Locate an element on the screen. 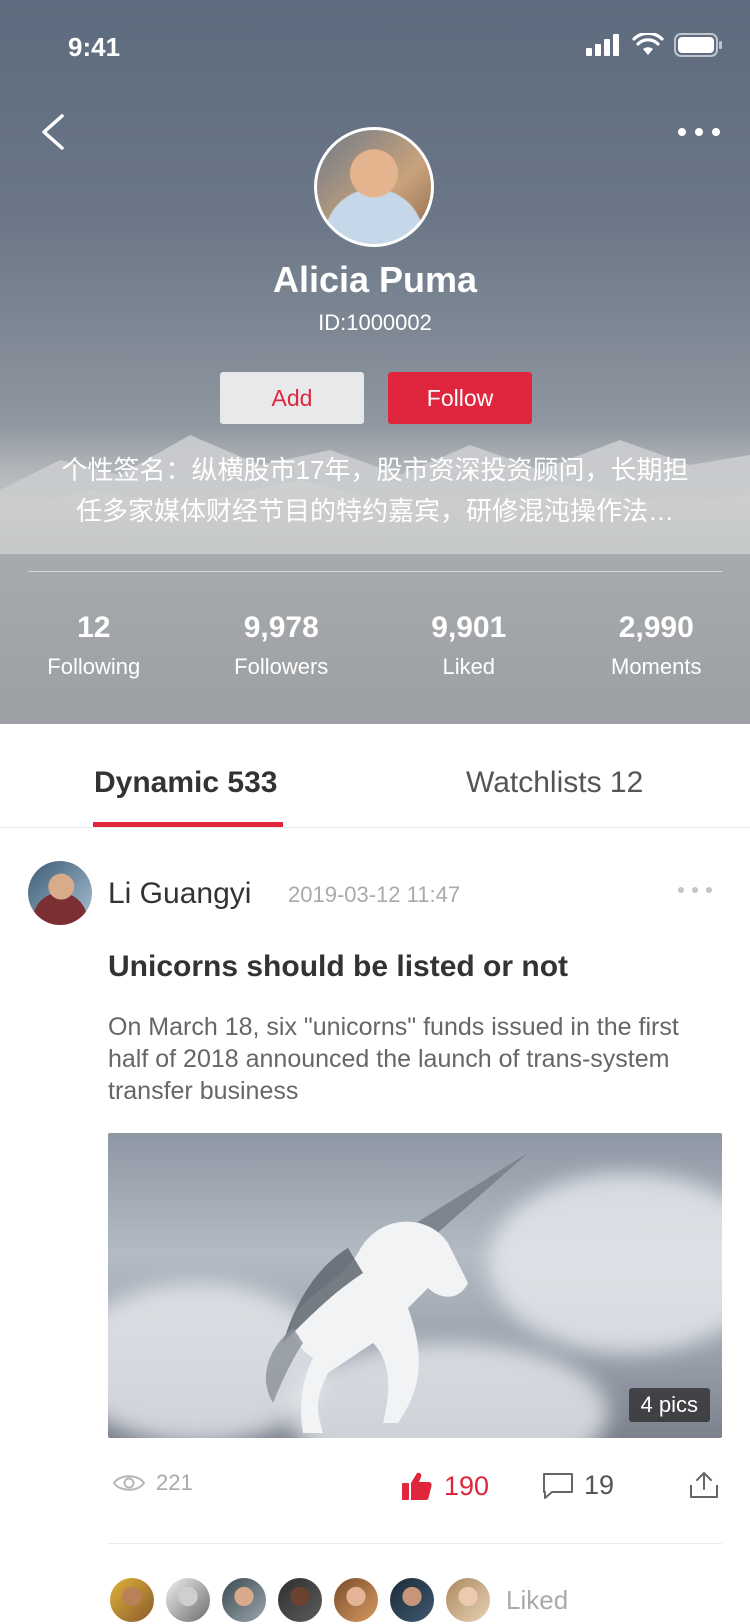 This screenshot has height=1624, width=750. add-button: Add is located at coordinates (292, 398).